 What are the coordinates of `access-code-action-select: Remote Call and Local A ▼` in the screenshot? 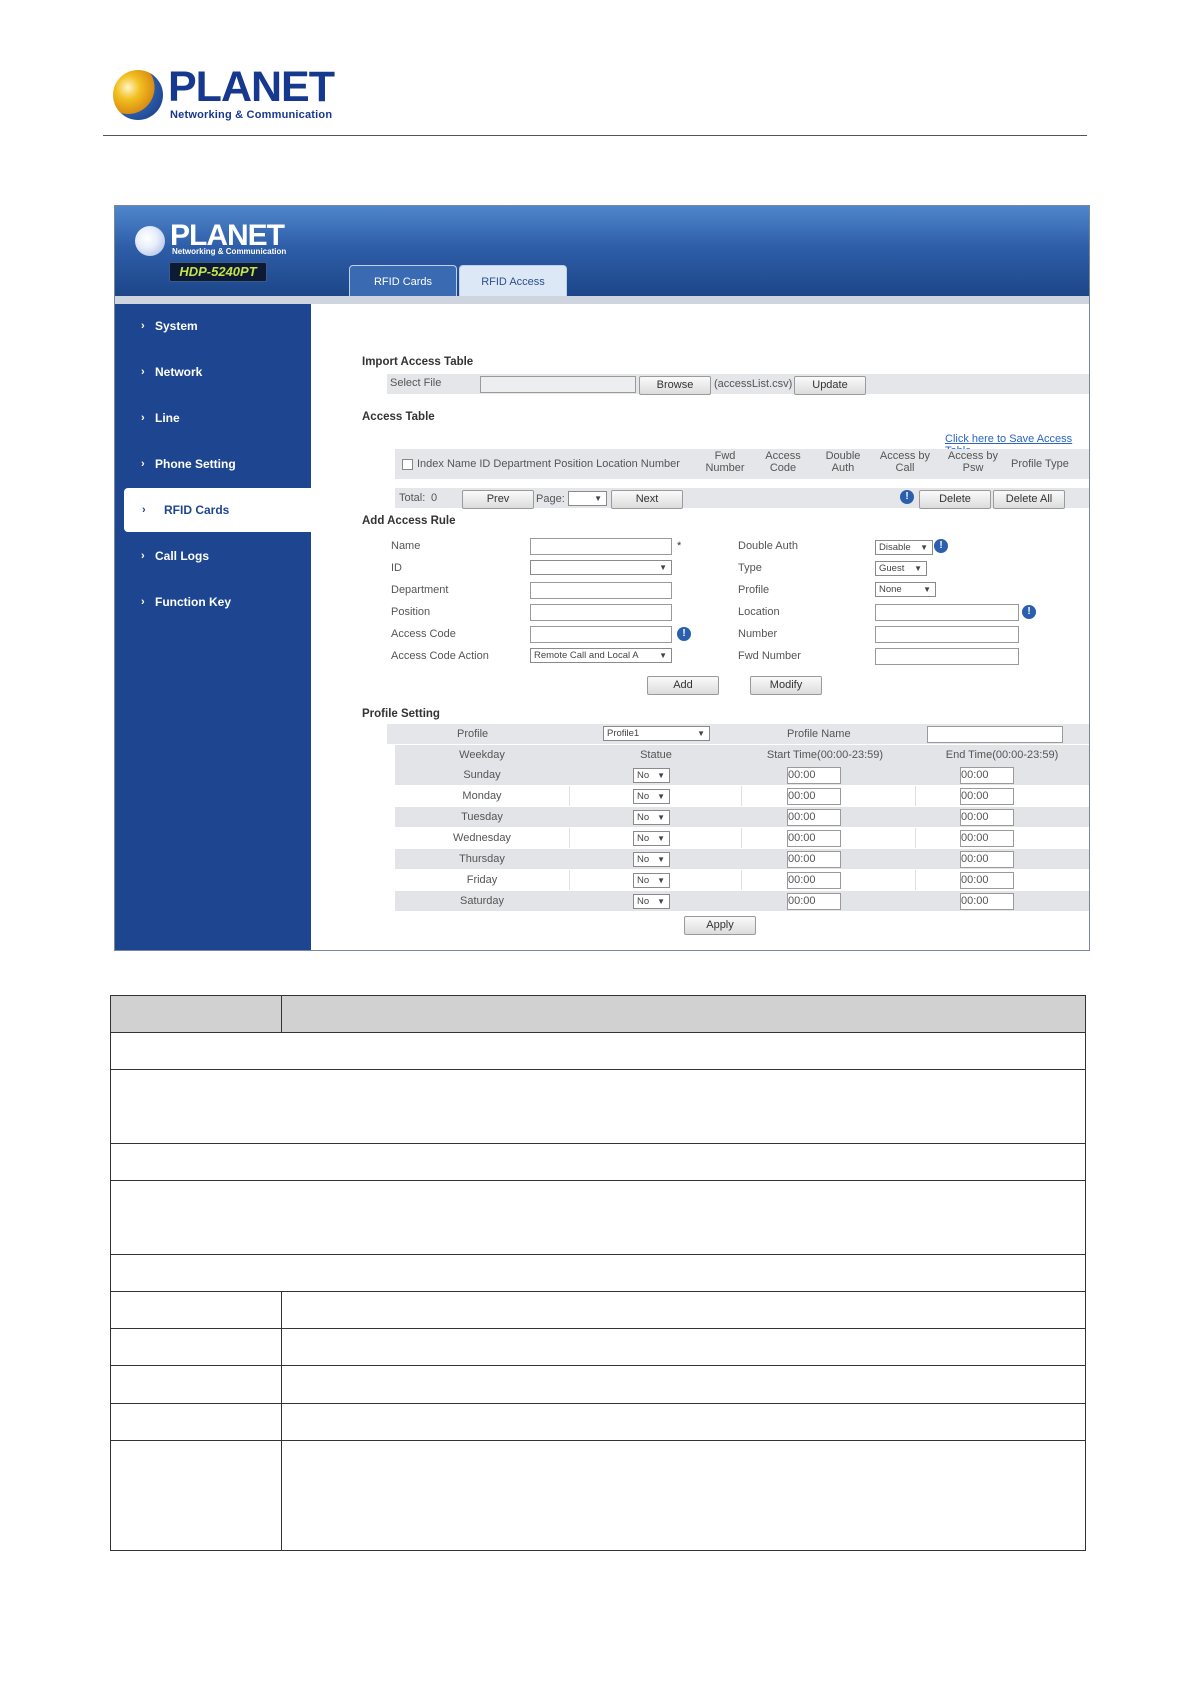 It's located at (601, 655).